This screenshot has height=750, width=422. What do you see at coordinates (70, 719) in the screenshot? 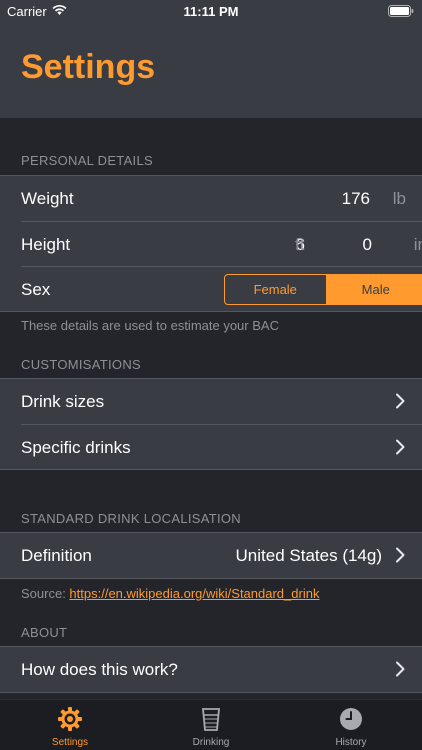
I see `gear-icon` at bounding box center [70, 719].